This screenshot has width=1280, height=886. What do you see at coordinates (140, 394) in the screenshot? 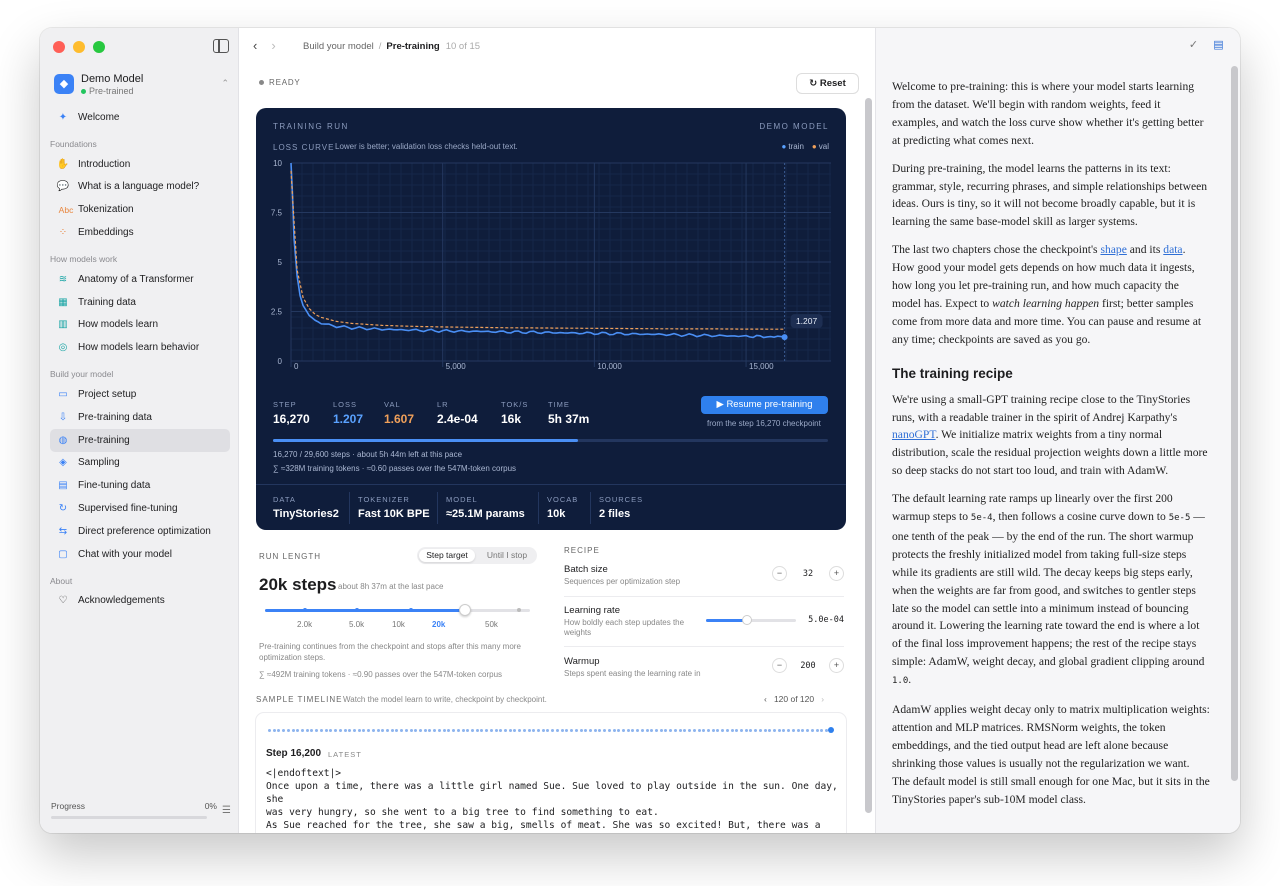
I see `sidebar-item-project-setup: ▭ Project setup` at bounding box center [140, 394].